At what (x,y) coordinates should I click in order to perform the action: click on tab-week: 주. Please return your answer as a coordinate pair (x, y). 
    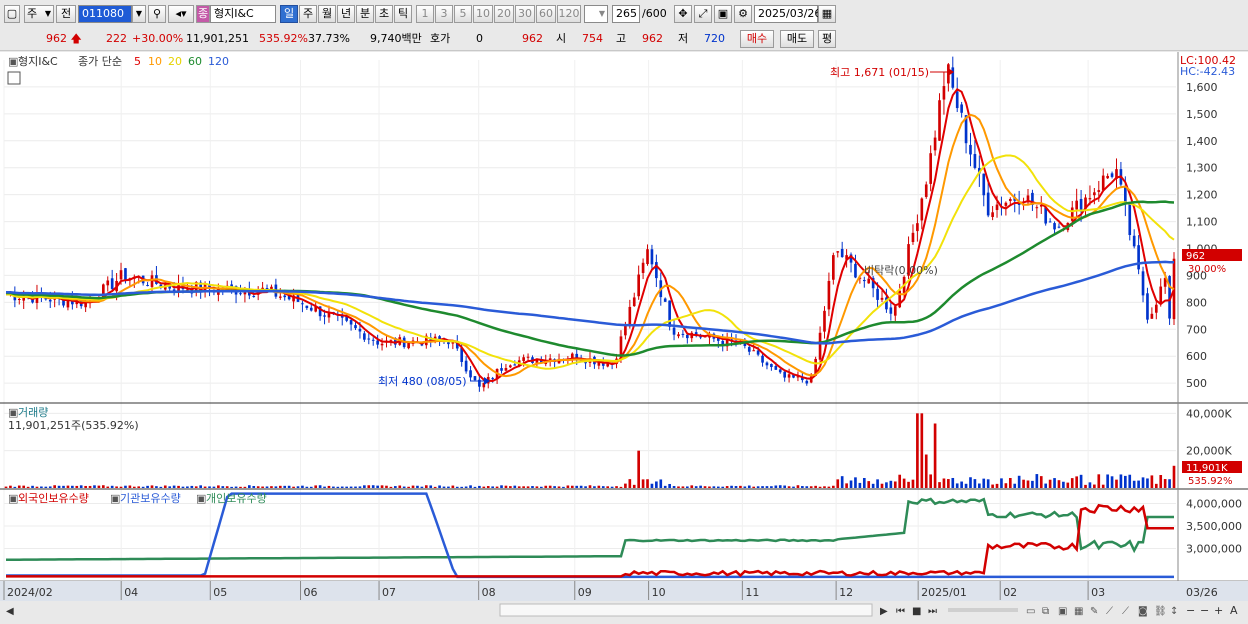
    Looking at the image, I should click on (308, 14).